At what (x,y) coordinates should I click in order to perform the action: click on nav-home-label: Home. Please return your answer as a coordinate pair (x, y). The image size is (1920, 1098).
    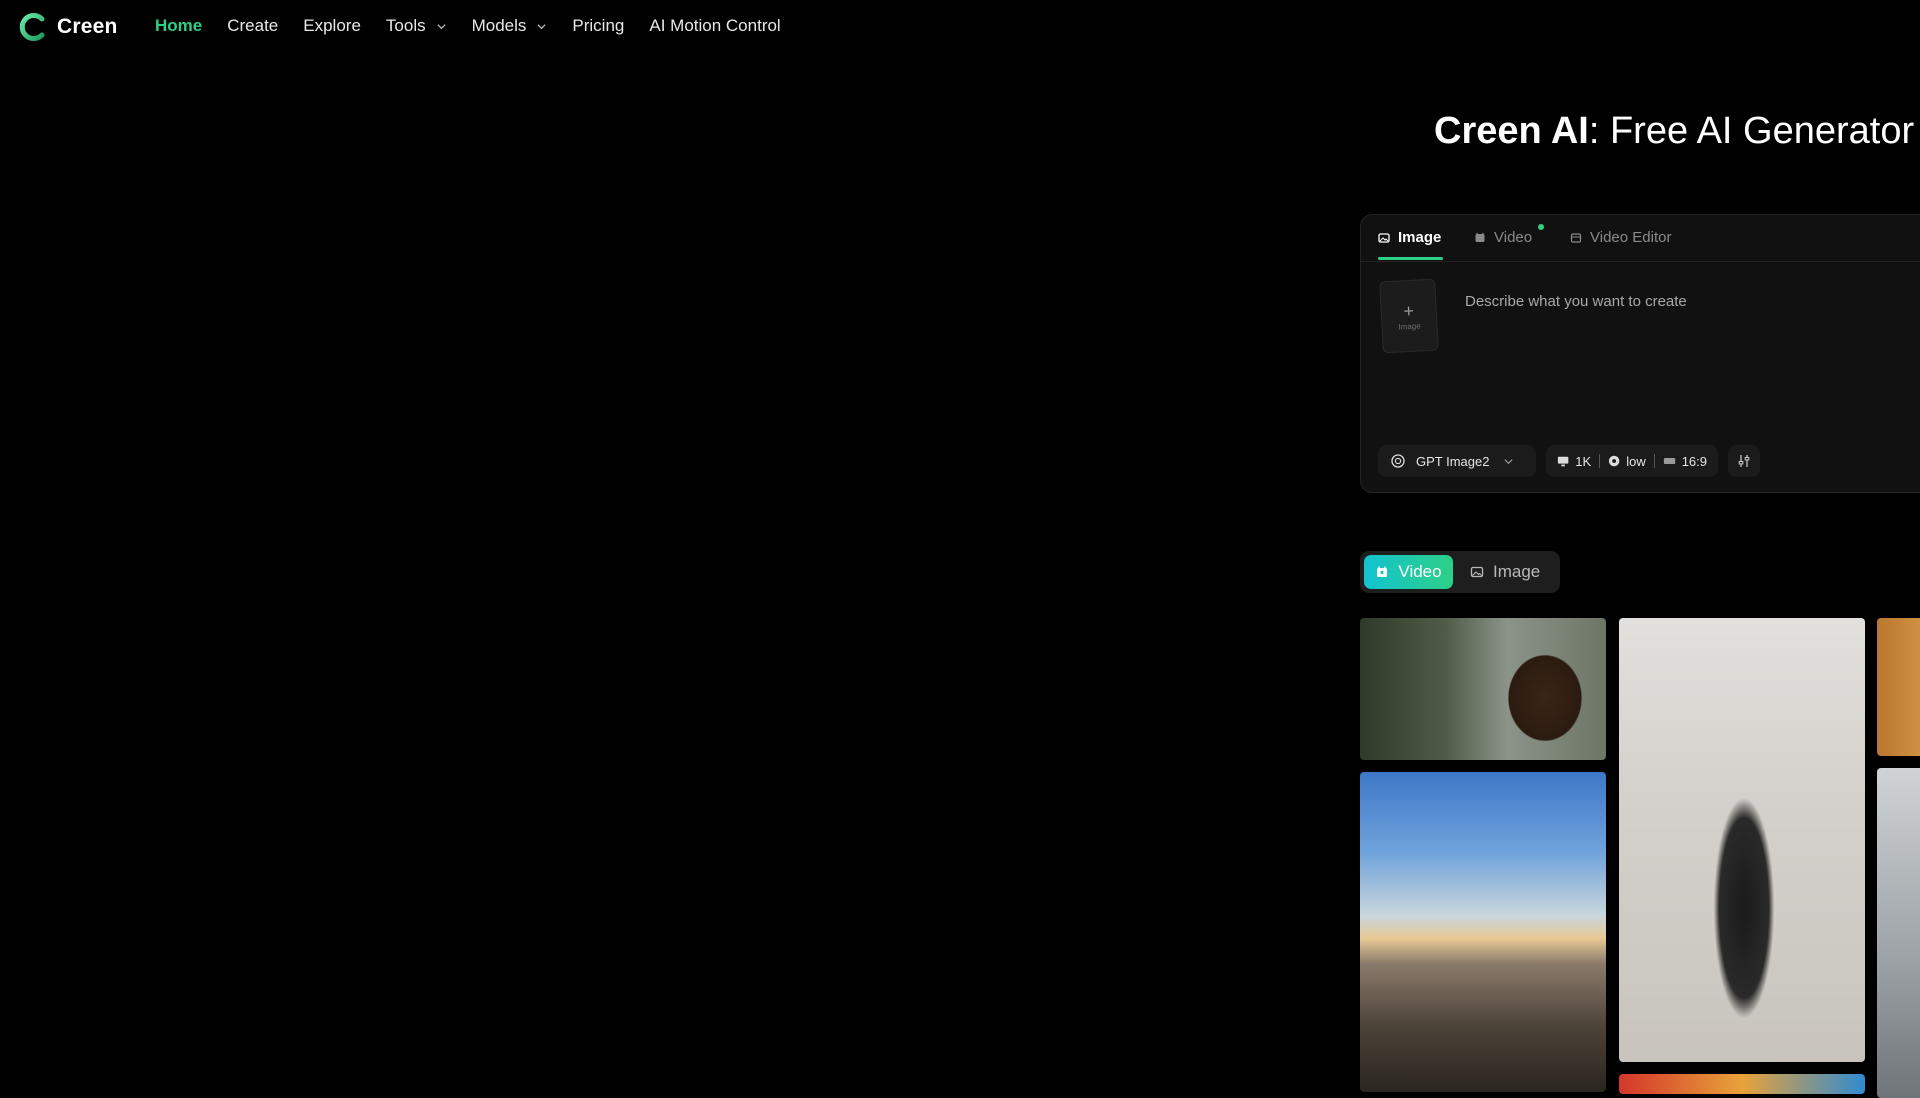
    Looking at the image, I should click on (179, 25).